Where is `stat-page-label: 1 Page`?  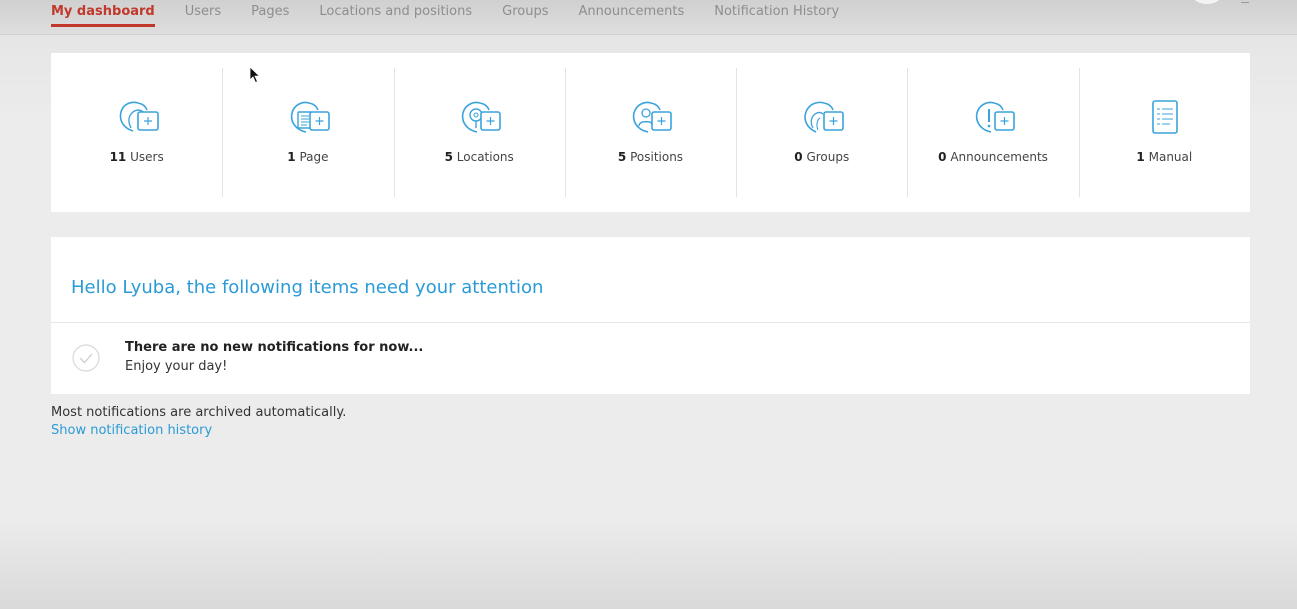
stat-page-label: 1 Page is located at coordinates (307, 157).